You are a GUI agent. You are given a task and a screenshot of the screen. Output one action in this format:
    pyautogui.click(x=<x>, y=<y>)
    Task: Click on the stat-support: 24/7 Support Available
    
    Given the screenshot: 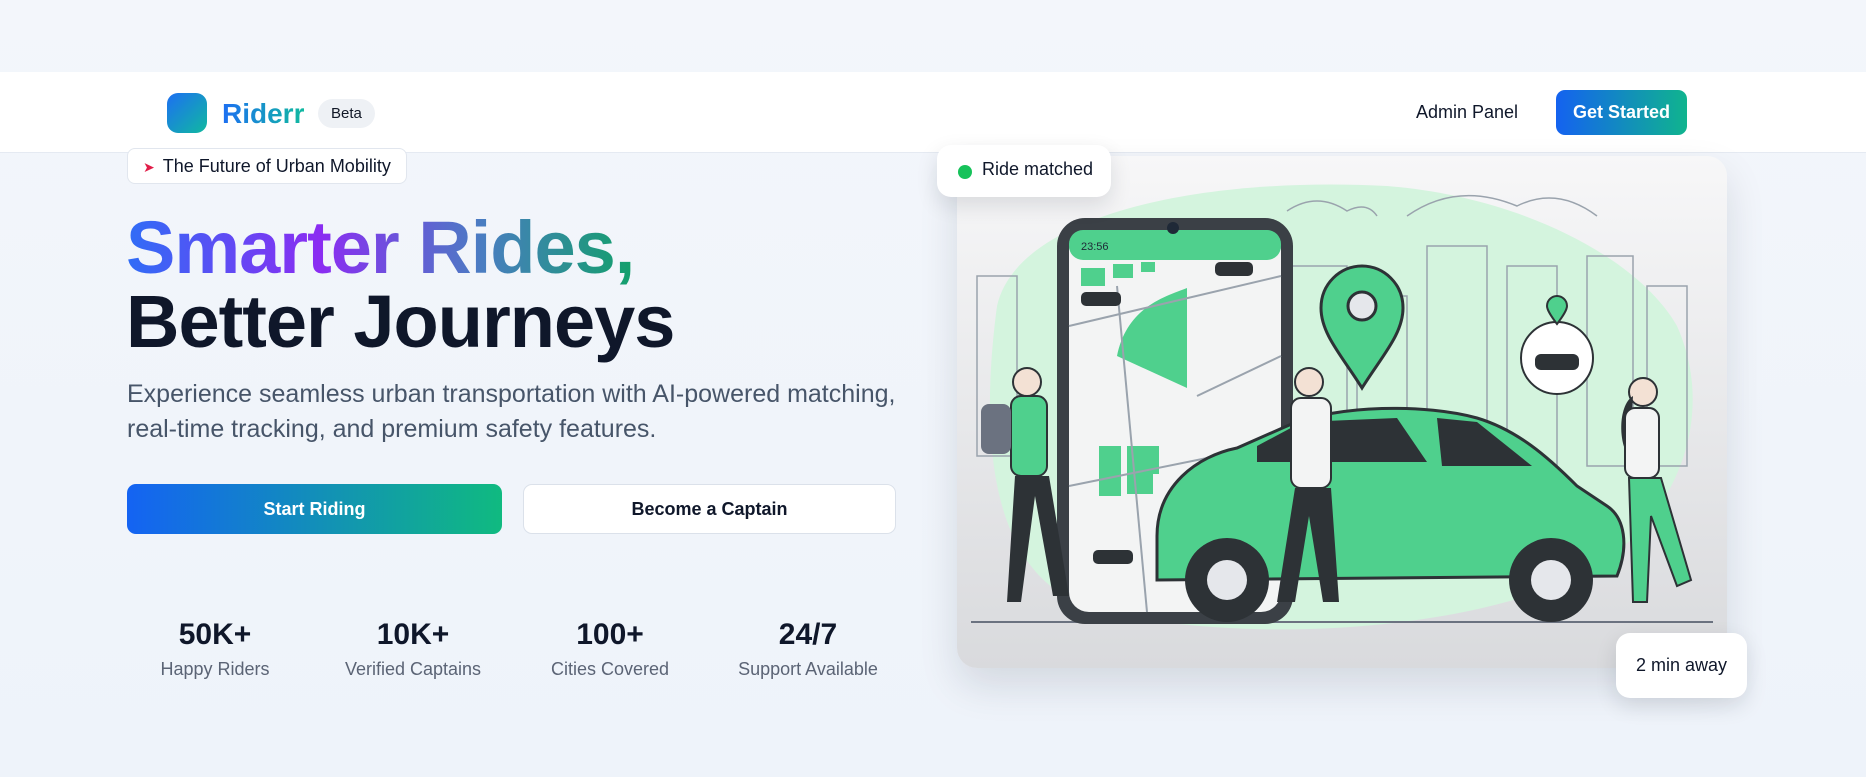 What is the action you would take?
    pyautogui.click(x=808, y=648)
    